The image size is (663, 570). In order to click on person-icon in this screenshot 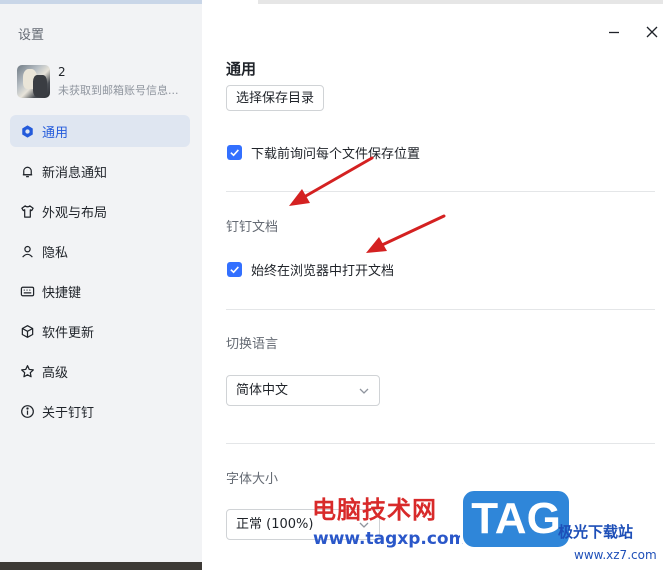, I will do `click(27, 251)`.